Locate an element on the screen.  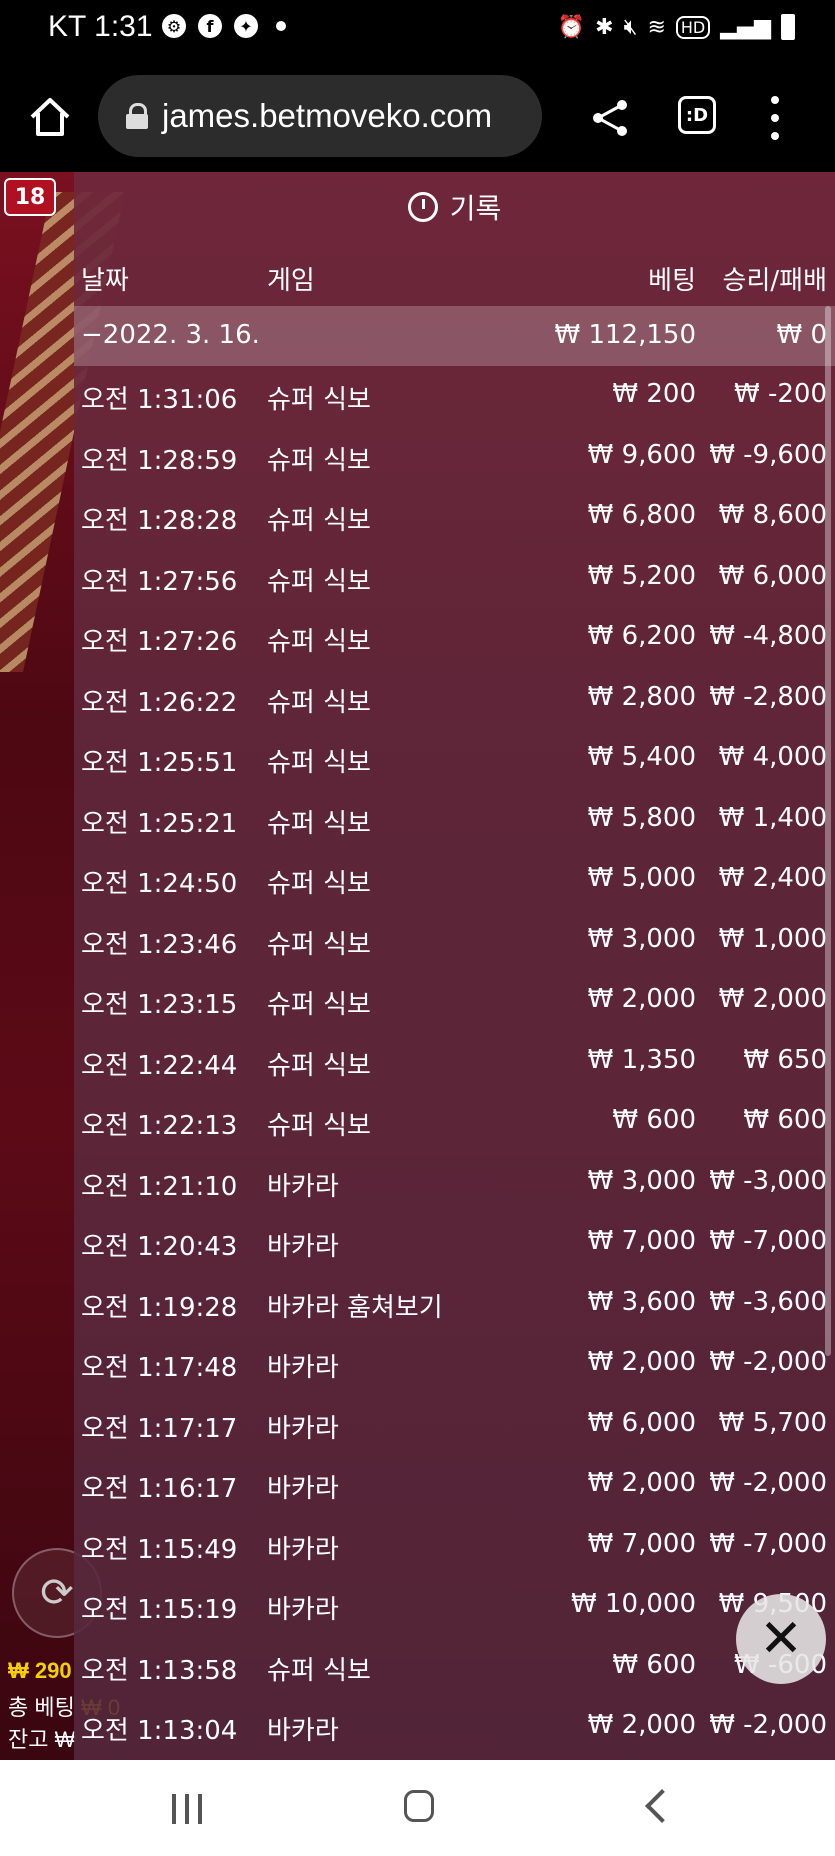
row-result: ₩ 6,000 is located at coordinates (772, 575).